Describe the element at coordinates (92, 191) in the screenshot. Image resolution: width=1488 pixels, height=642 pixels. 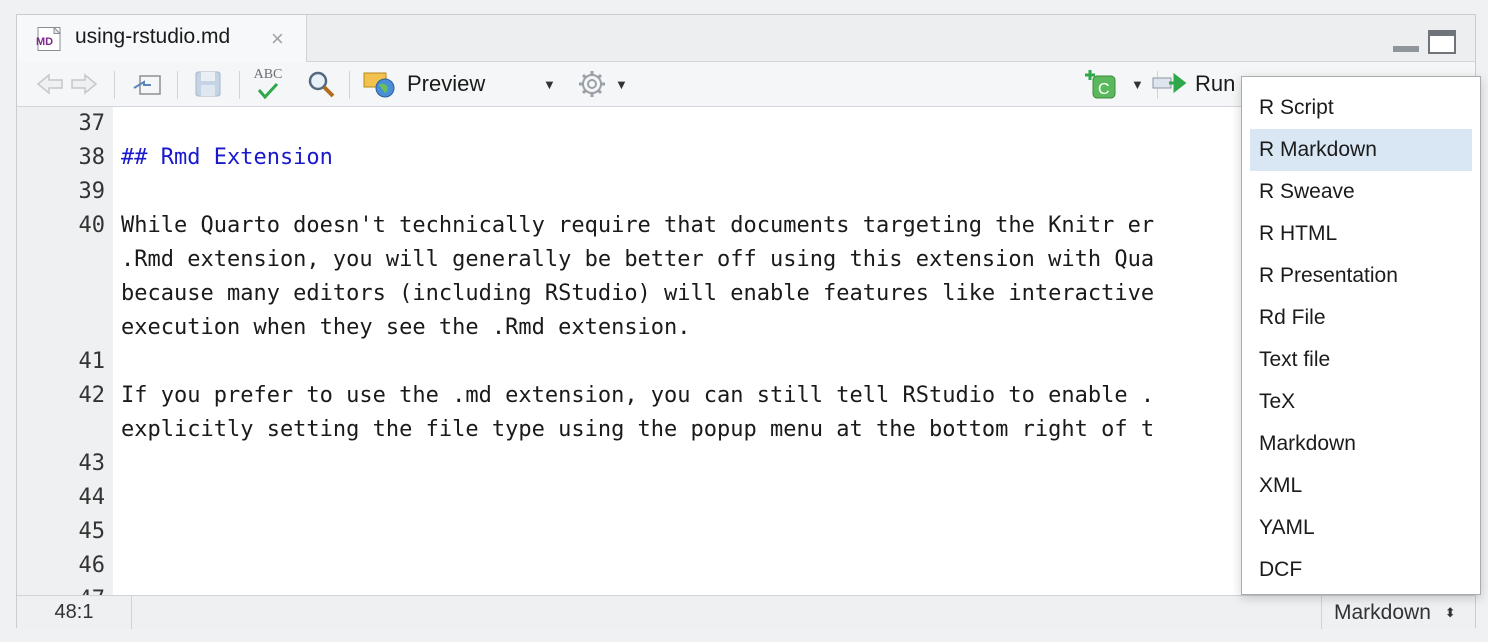
I see `line-number: 39` at that location.